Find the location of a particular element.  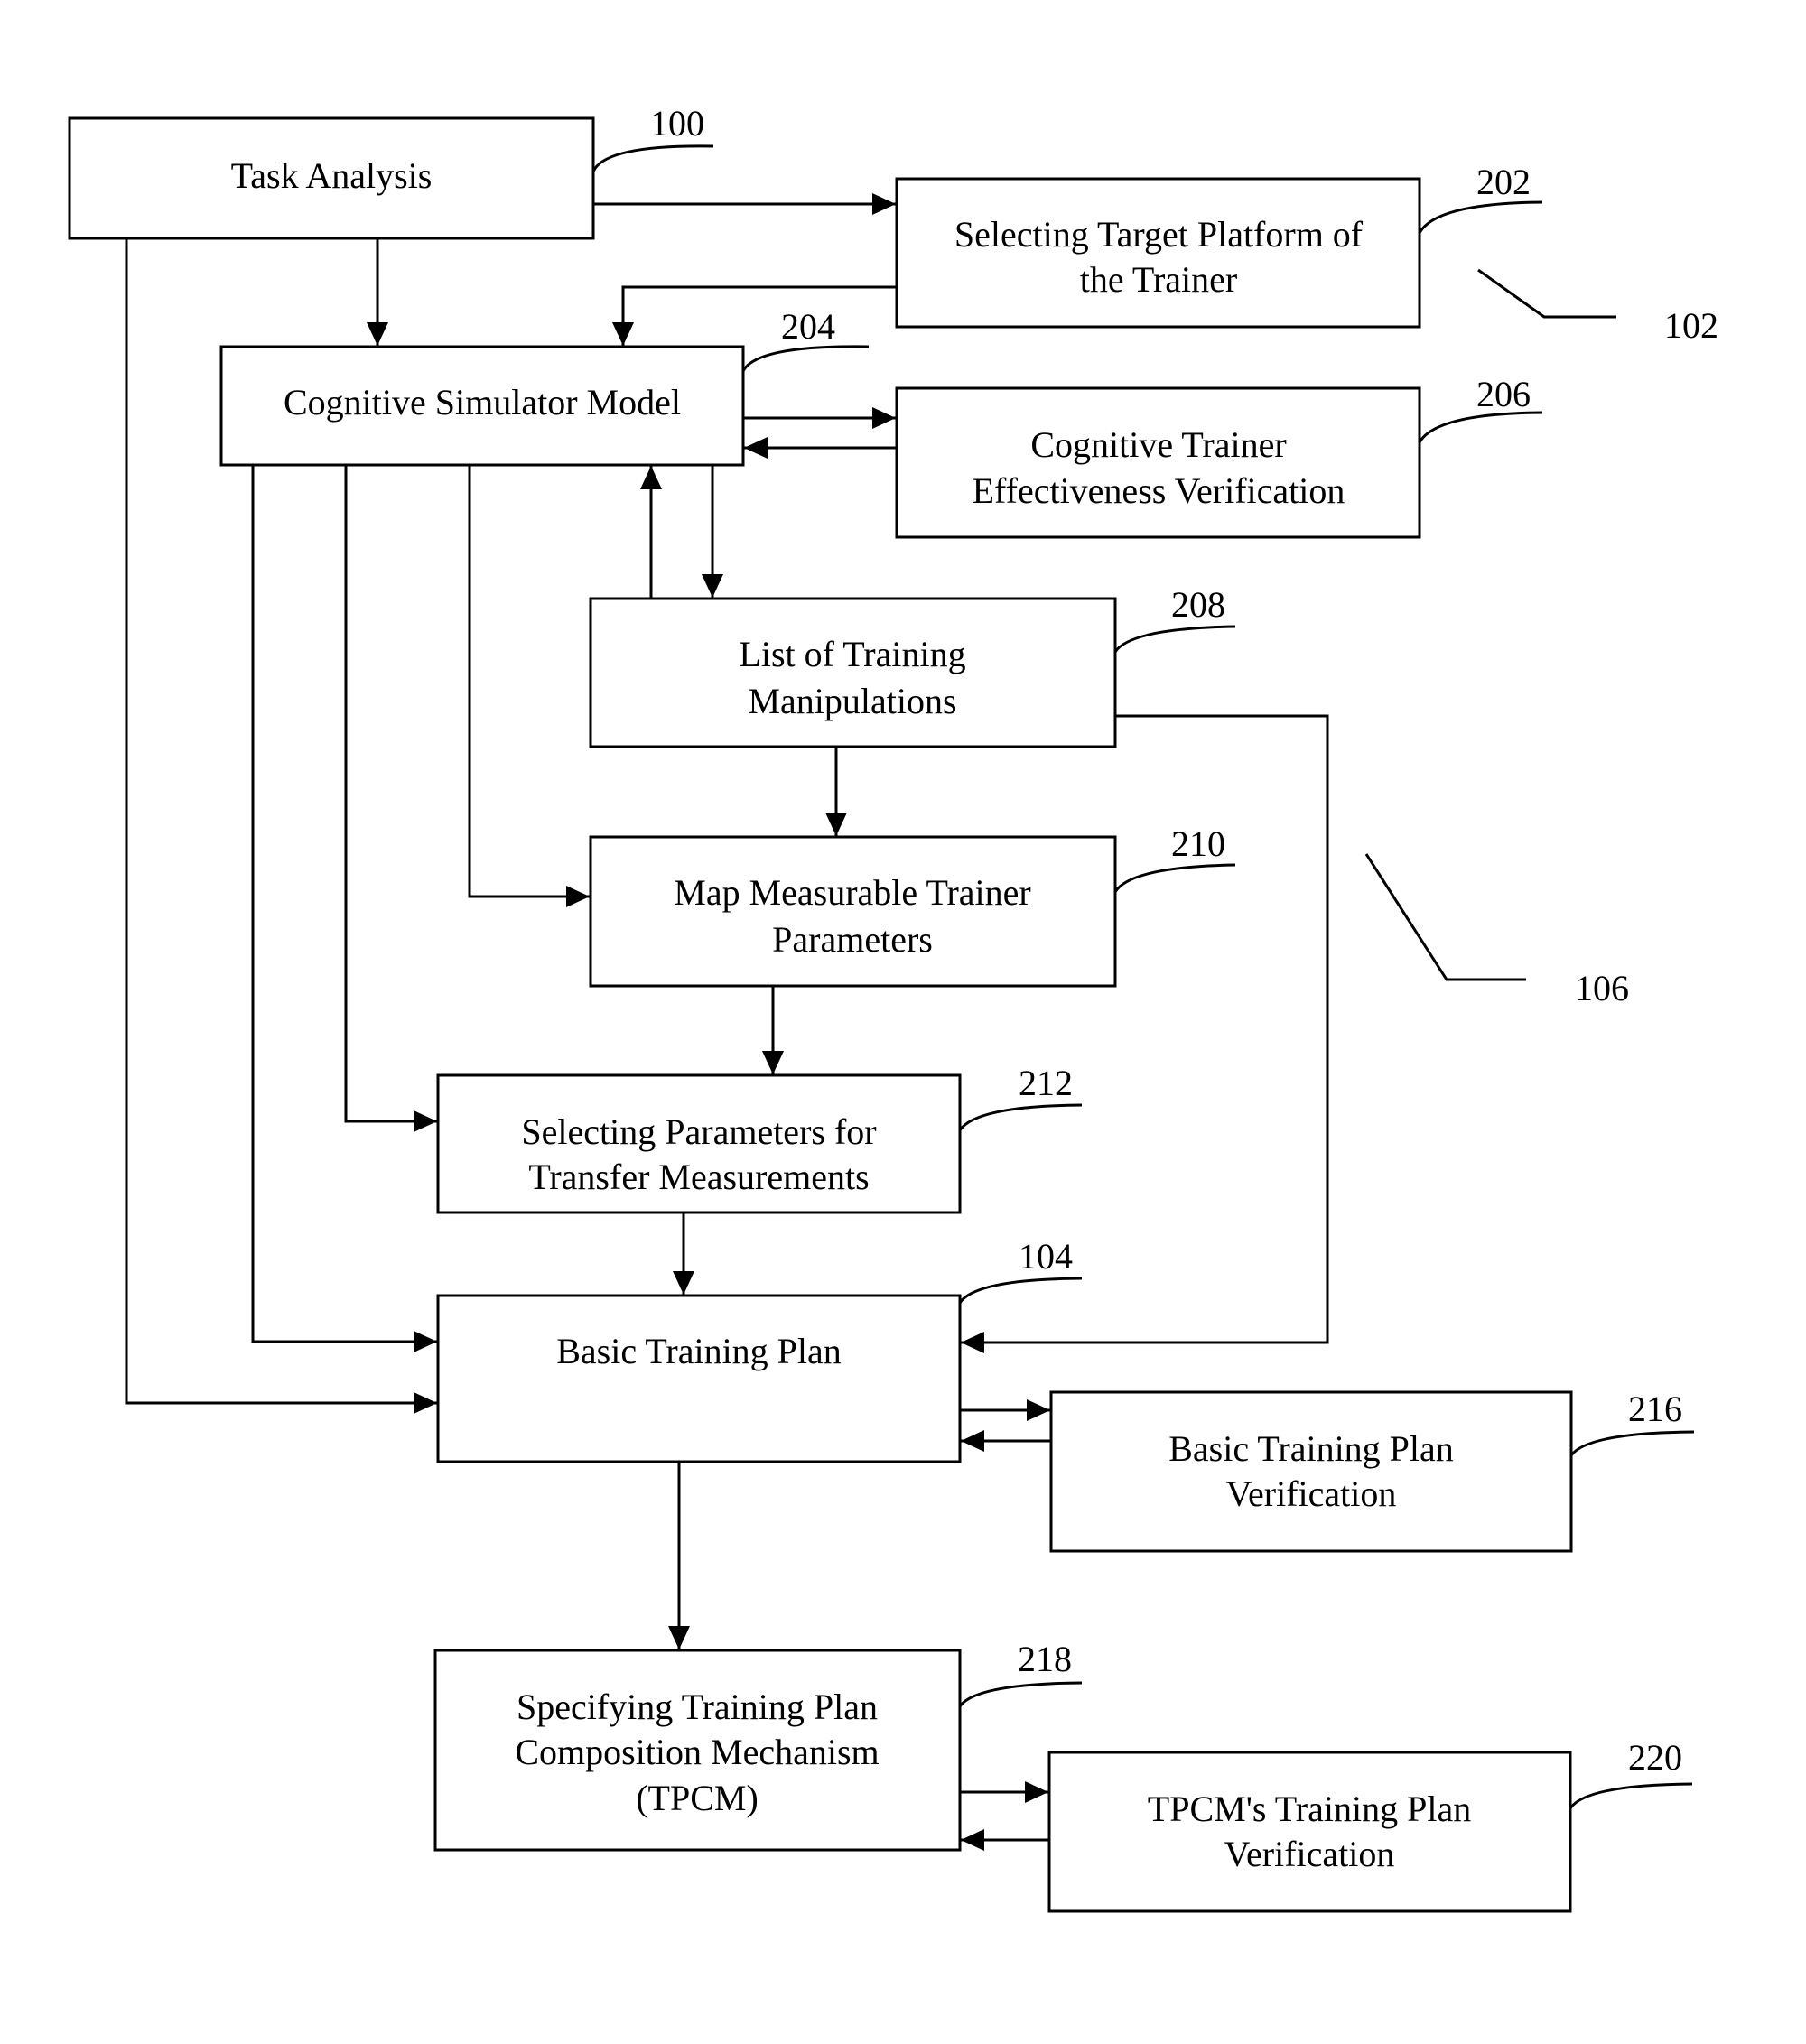

node-label: Selecting Parameters for is located at coordinates (698, 1132).